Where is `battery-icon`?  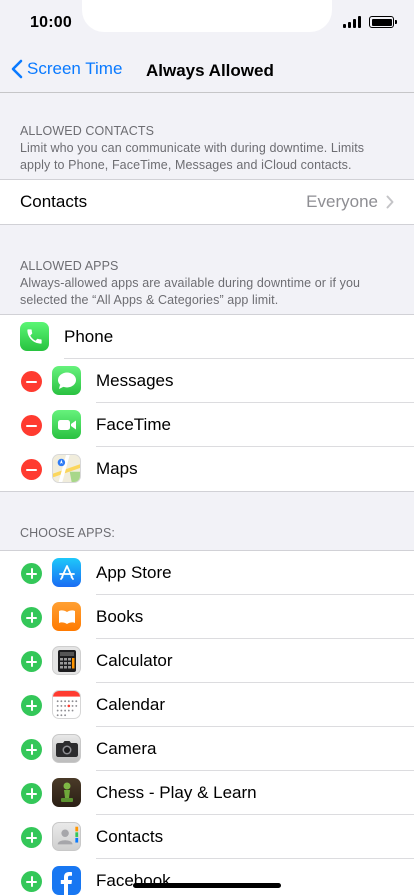
battery-icon is located at coordinates (383, 22).